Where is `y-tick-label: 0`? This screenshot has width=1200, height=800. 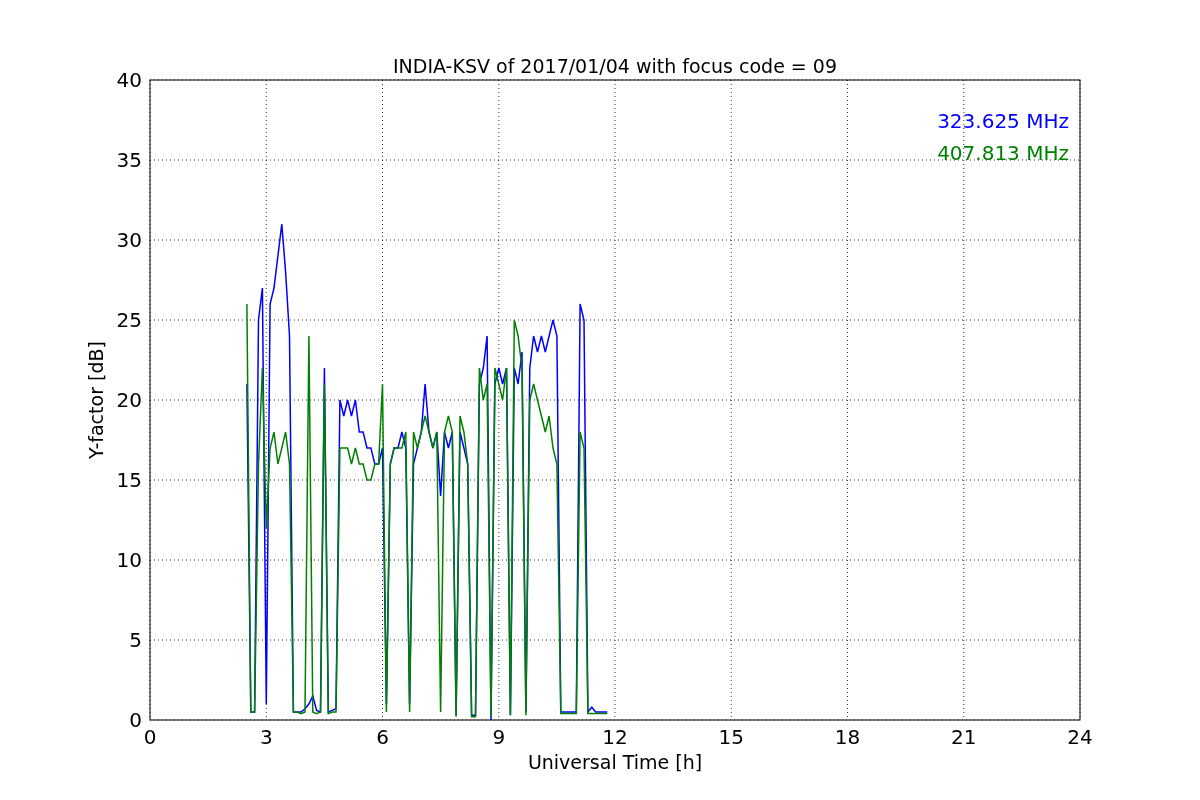
y-tick-label: 0 is located at coordinates (135, 720).